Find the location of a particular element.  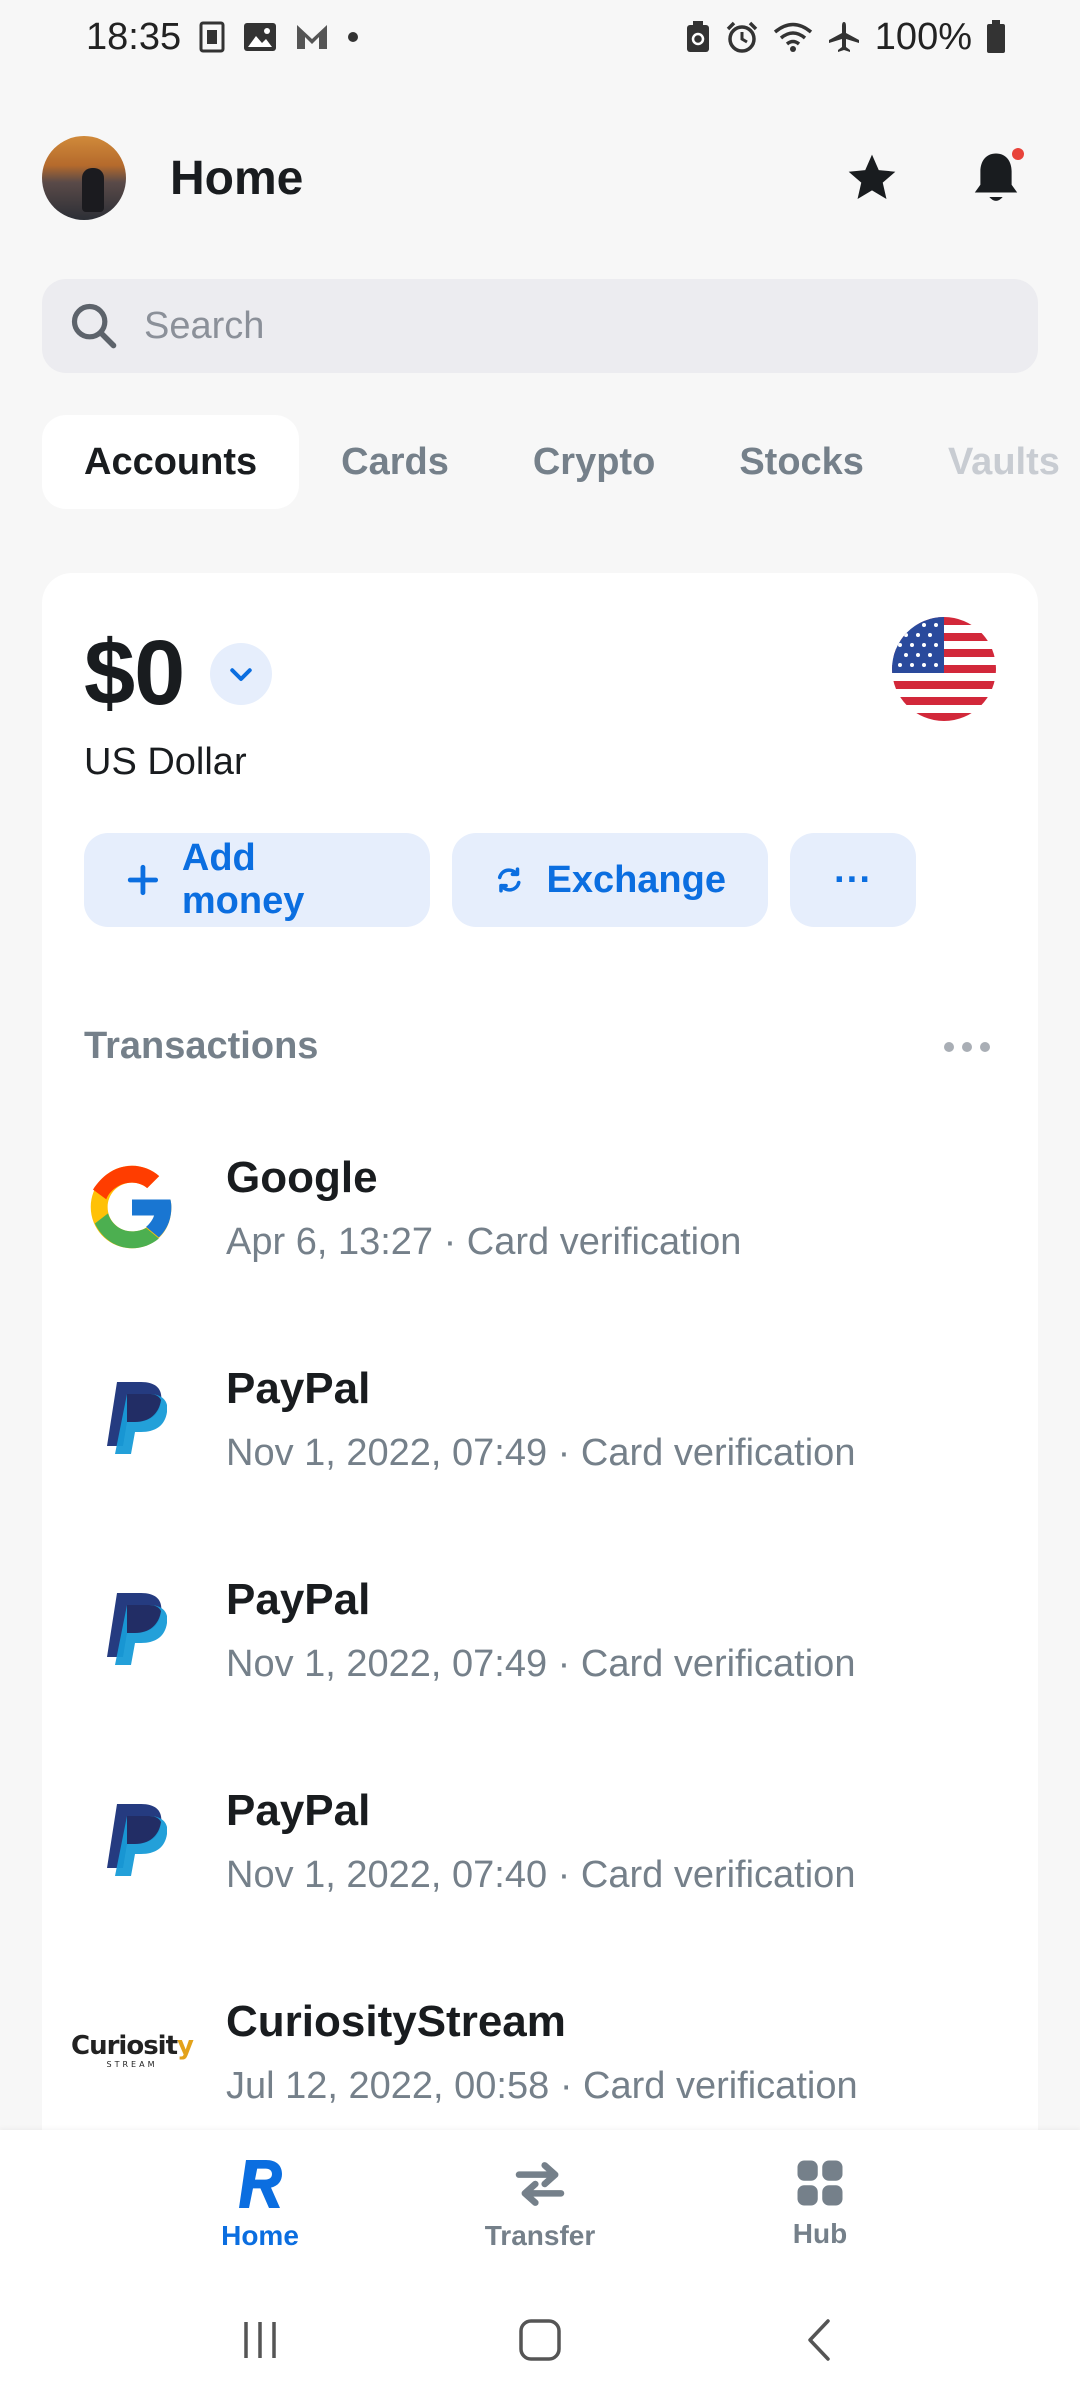

account-tabs: Accounts Cards Crypto Stocks Vaults is located at coordinates (552, 462).